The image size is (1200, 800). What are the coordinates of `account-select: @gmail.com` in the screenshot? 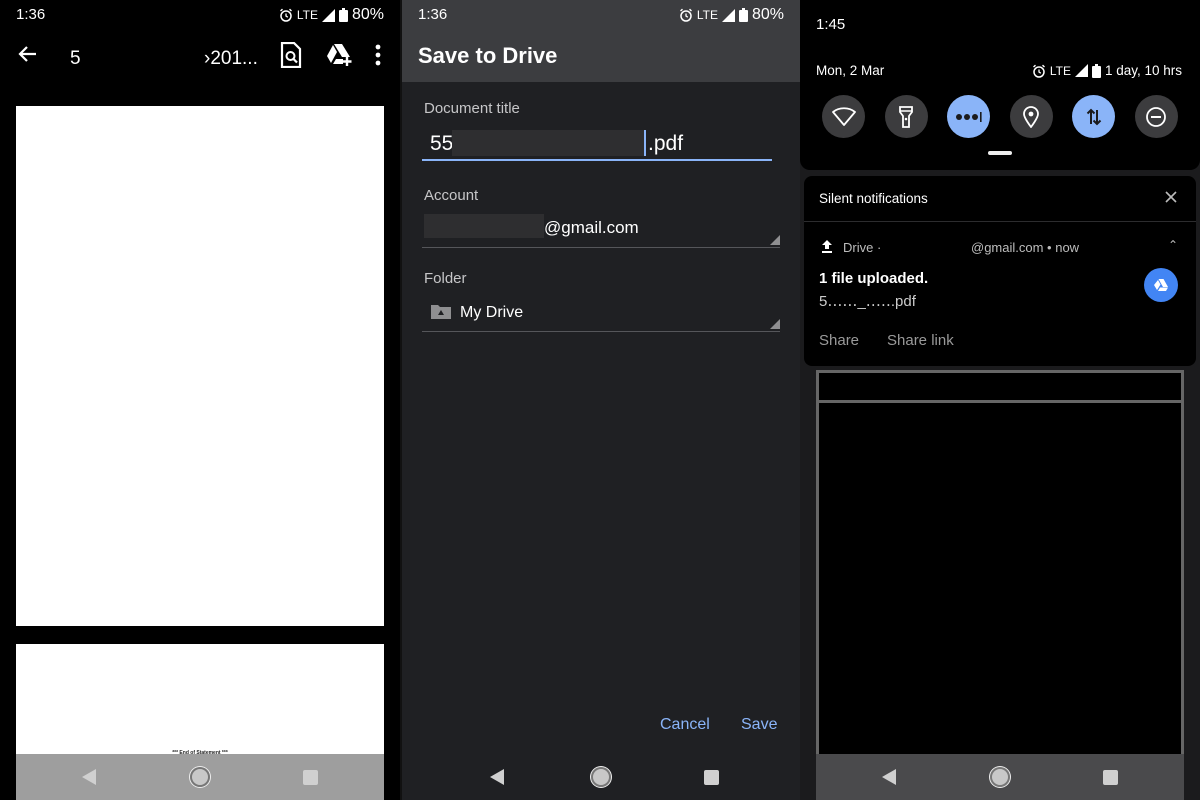 It's located at (601, 230).